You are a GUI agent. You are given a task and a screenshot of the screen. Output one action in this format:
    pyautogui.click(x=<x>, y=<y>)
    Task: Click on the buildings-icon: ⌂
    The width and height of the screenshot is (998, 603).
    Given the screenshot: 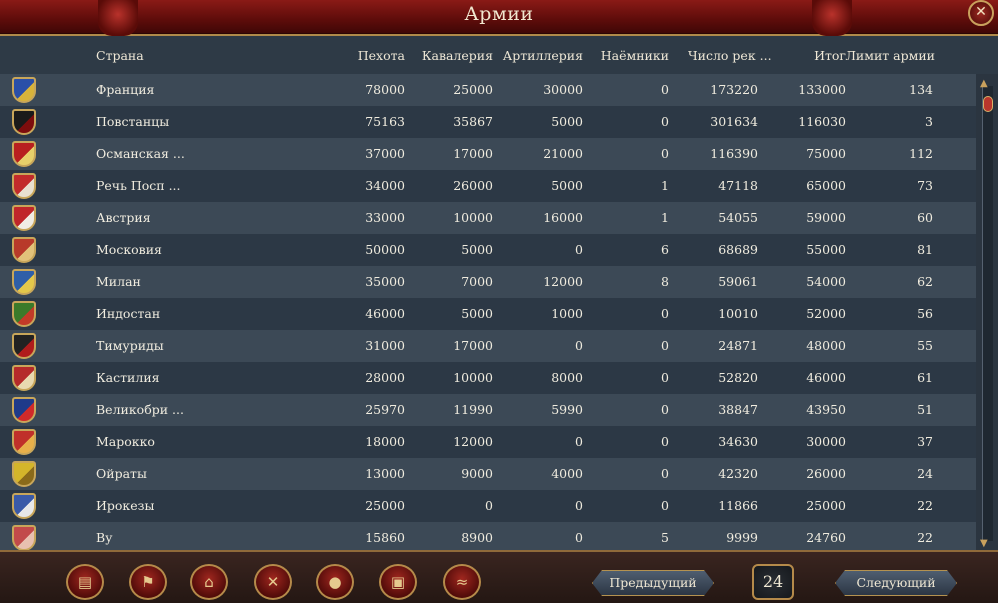 What is the action you would take?
    pyautogui.click(x=209, y=582)
    